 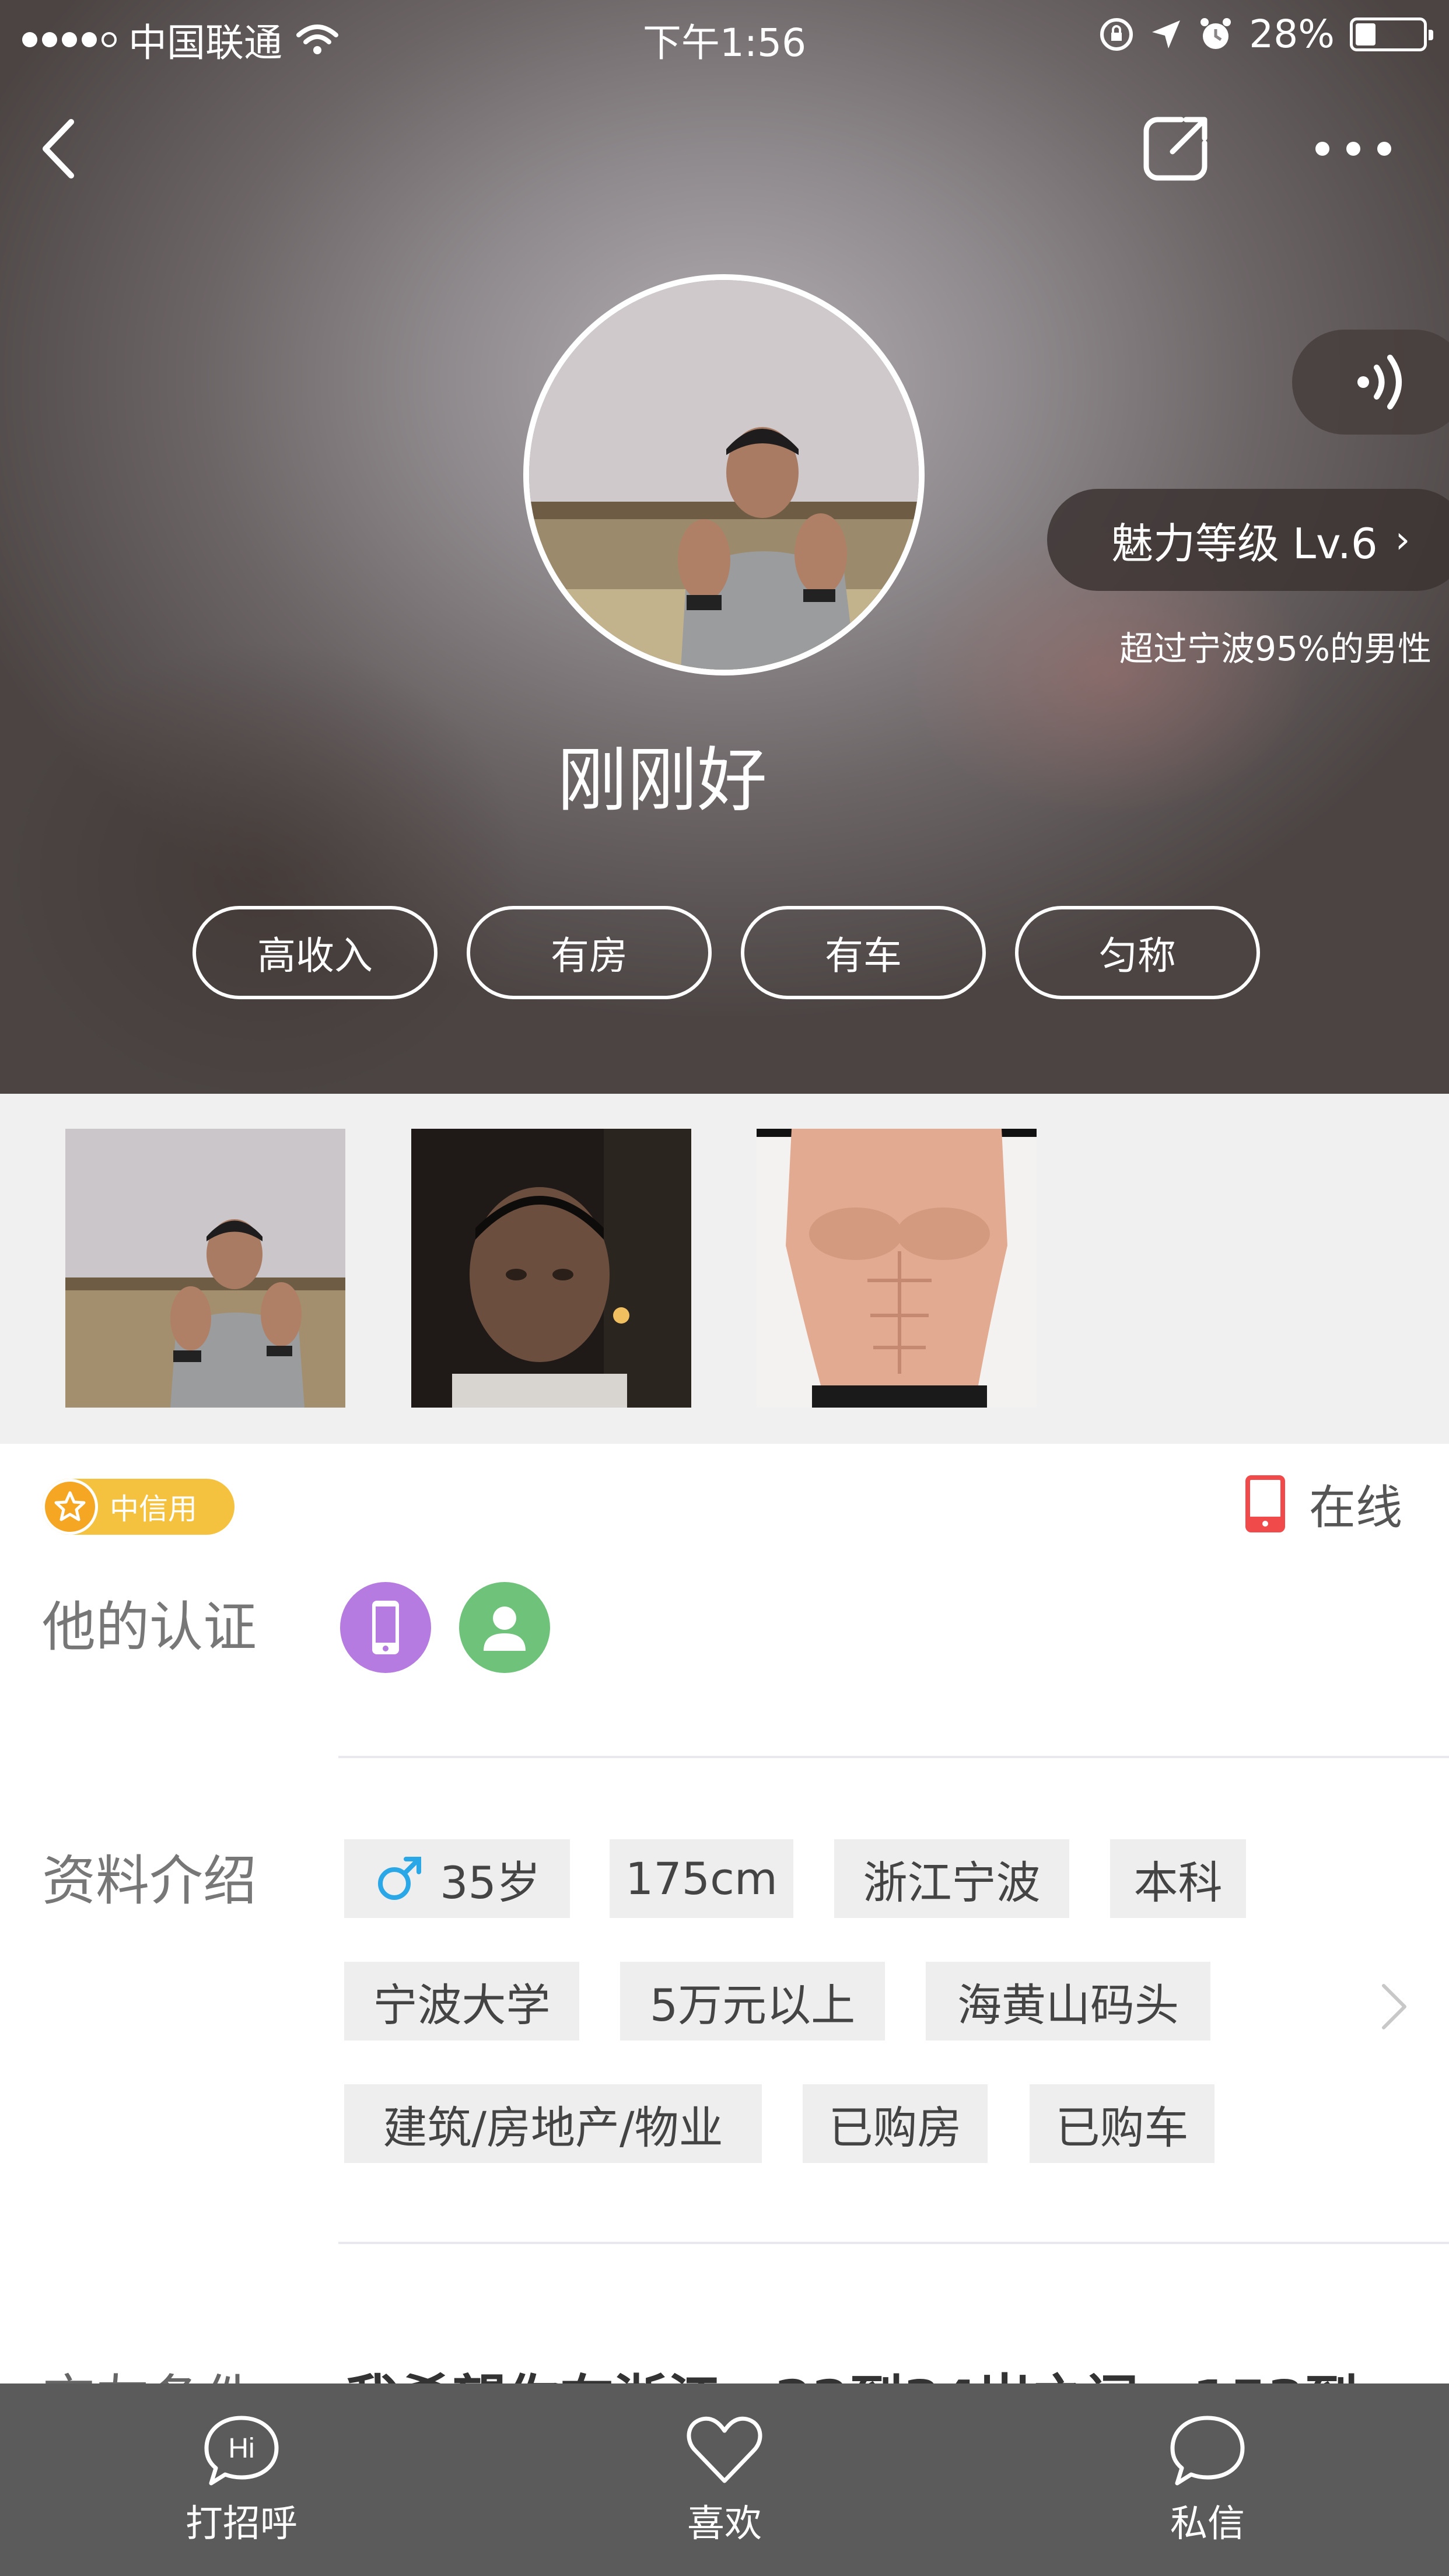 What do you see at coordinates (1116, 34) in the screenshot?
I see `rotation-lock-icon` at bounding box center [1116, 34].